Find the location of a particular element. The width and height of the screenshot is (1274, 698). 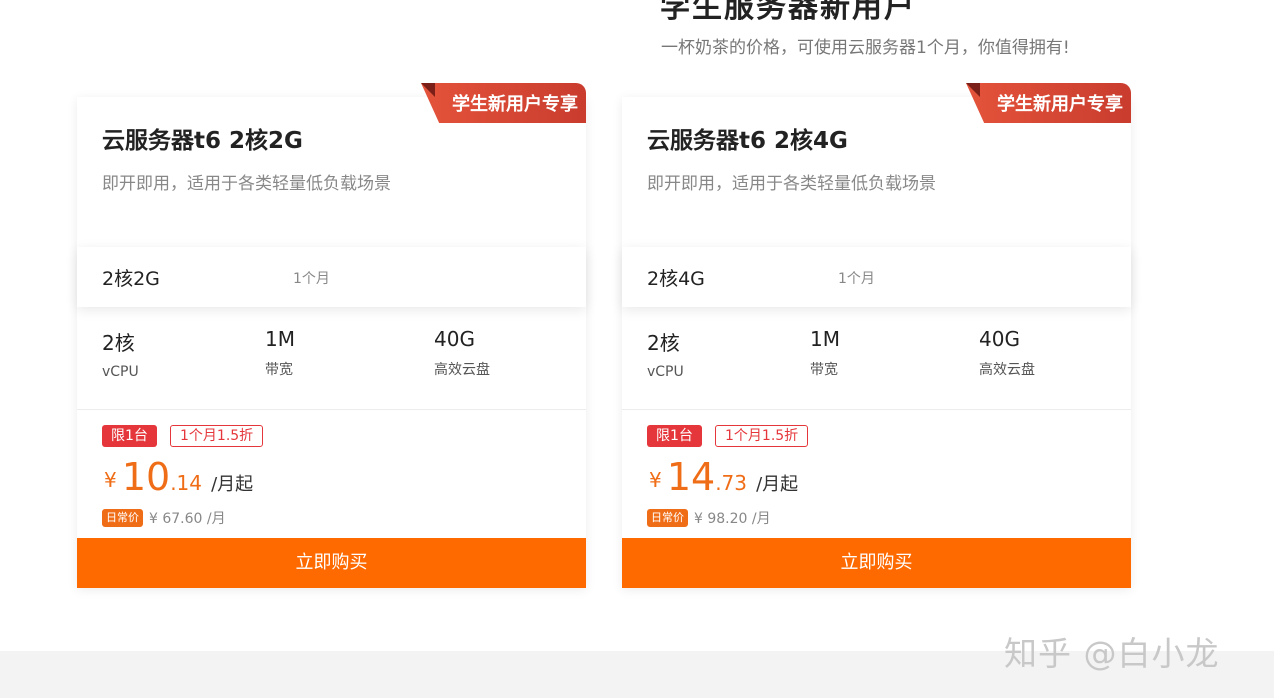

price-integer: 14 is located at coordinates (691, 477).